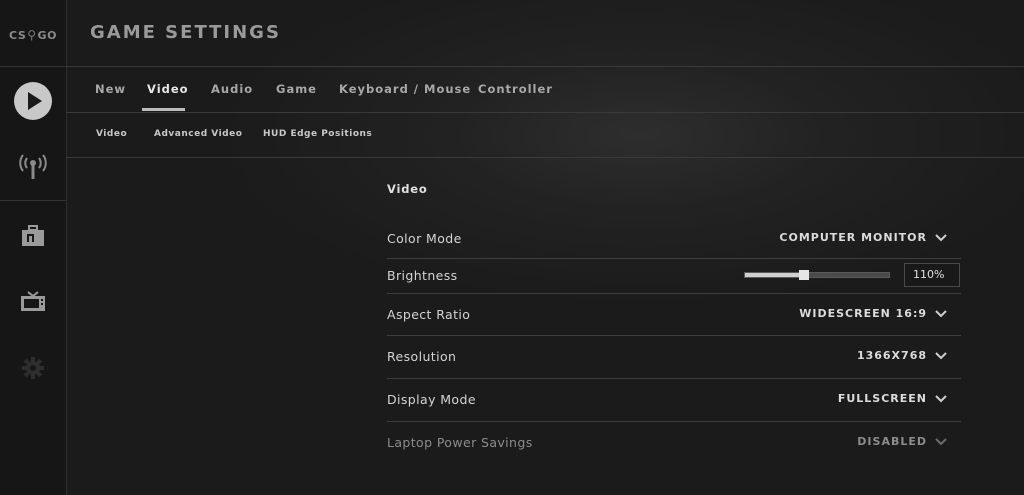 This screenshot has width=1024, height=495. What do you see at coordinates (804, 275) in the screenshot?
I see `slider-thumb` at bounding box center [804, 275].